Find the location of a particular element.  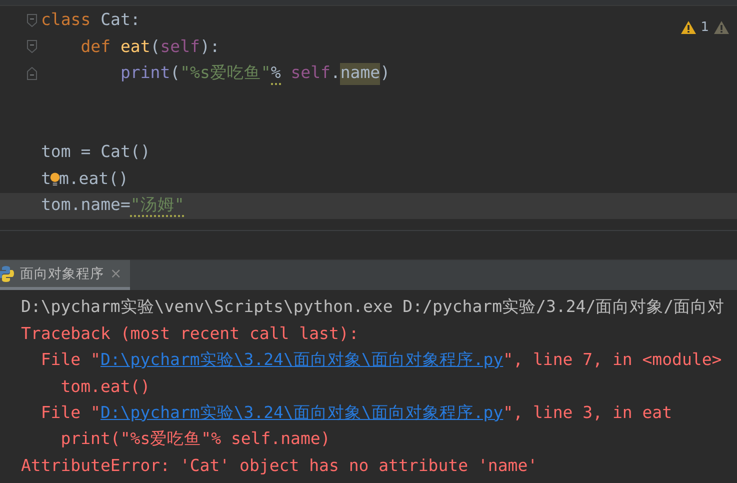

console-line: AttributeError: 'Cat' object has no attribute 'name' is located at coordinates (280, 466).